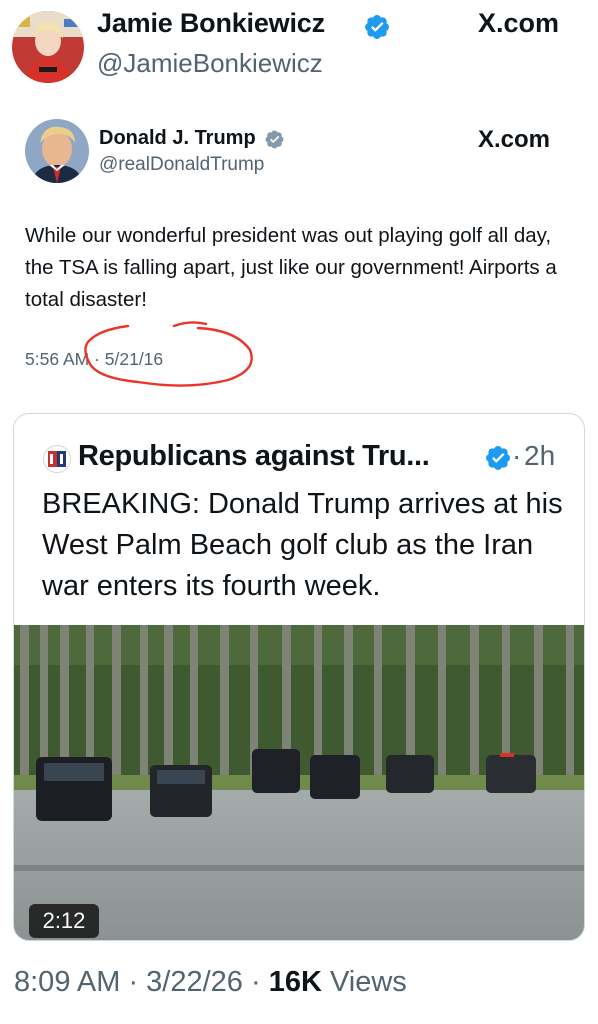 The width and height of the screenshot is (598, 1024). What do you see at coordinates (57, 459) in the screenshot?
I see `rb-logo-icon` at bounding box center [57, 459].